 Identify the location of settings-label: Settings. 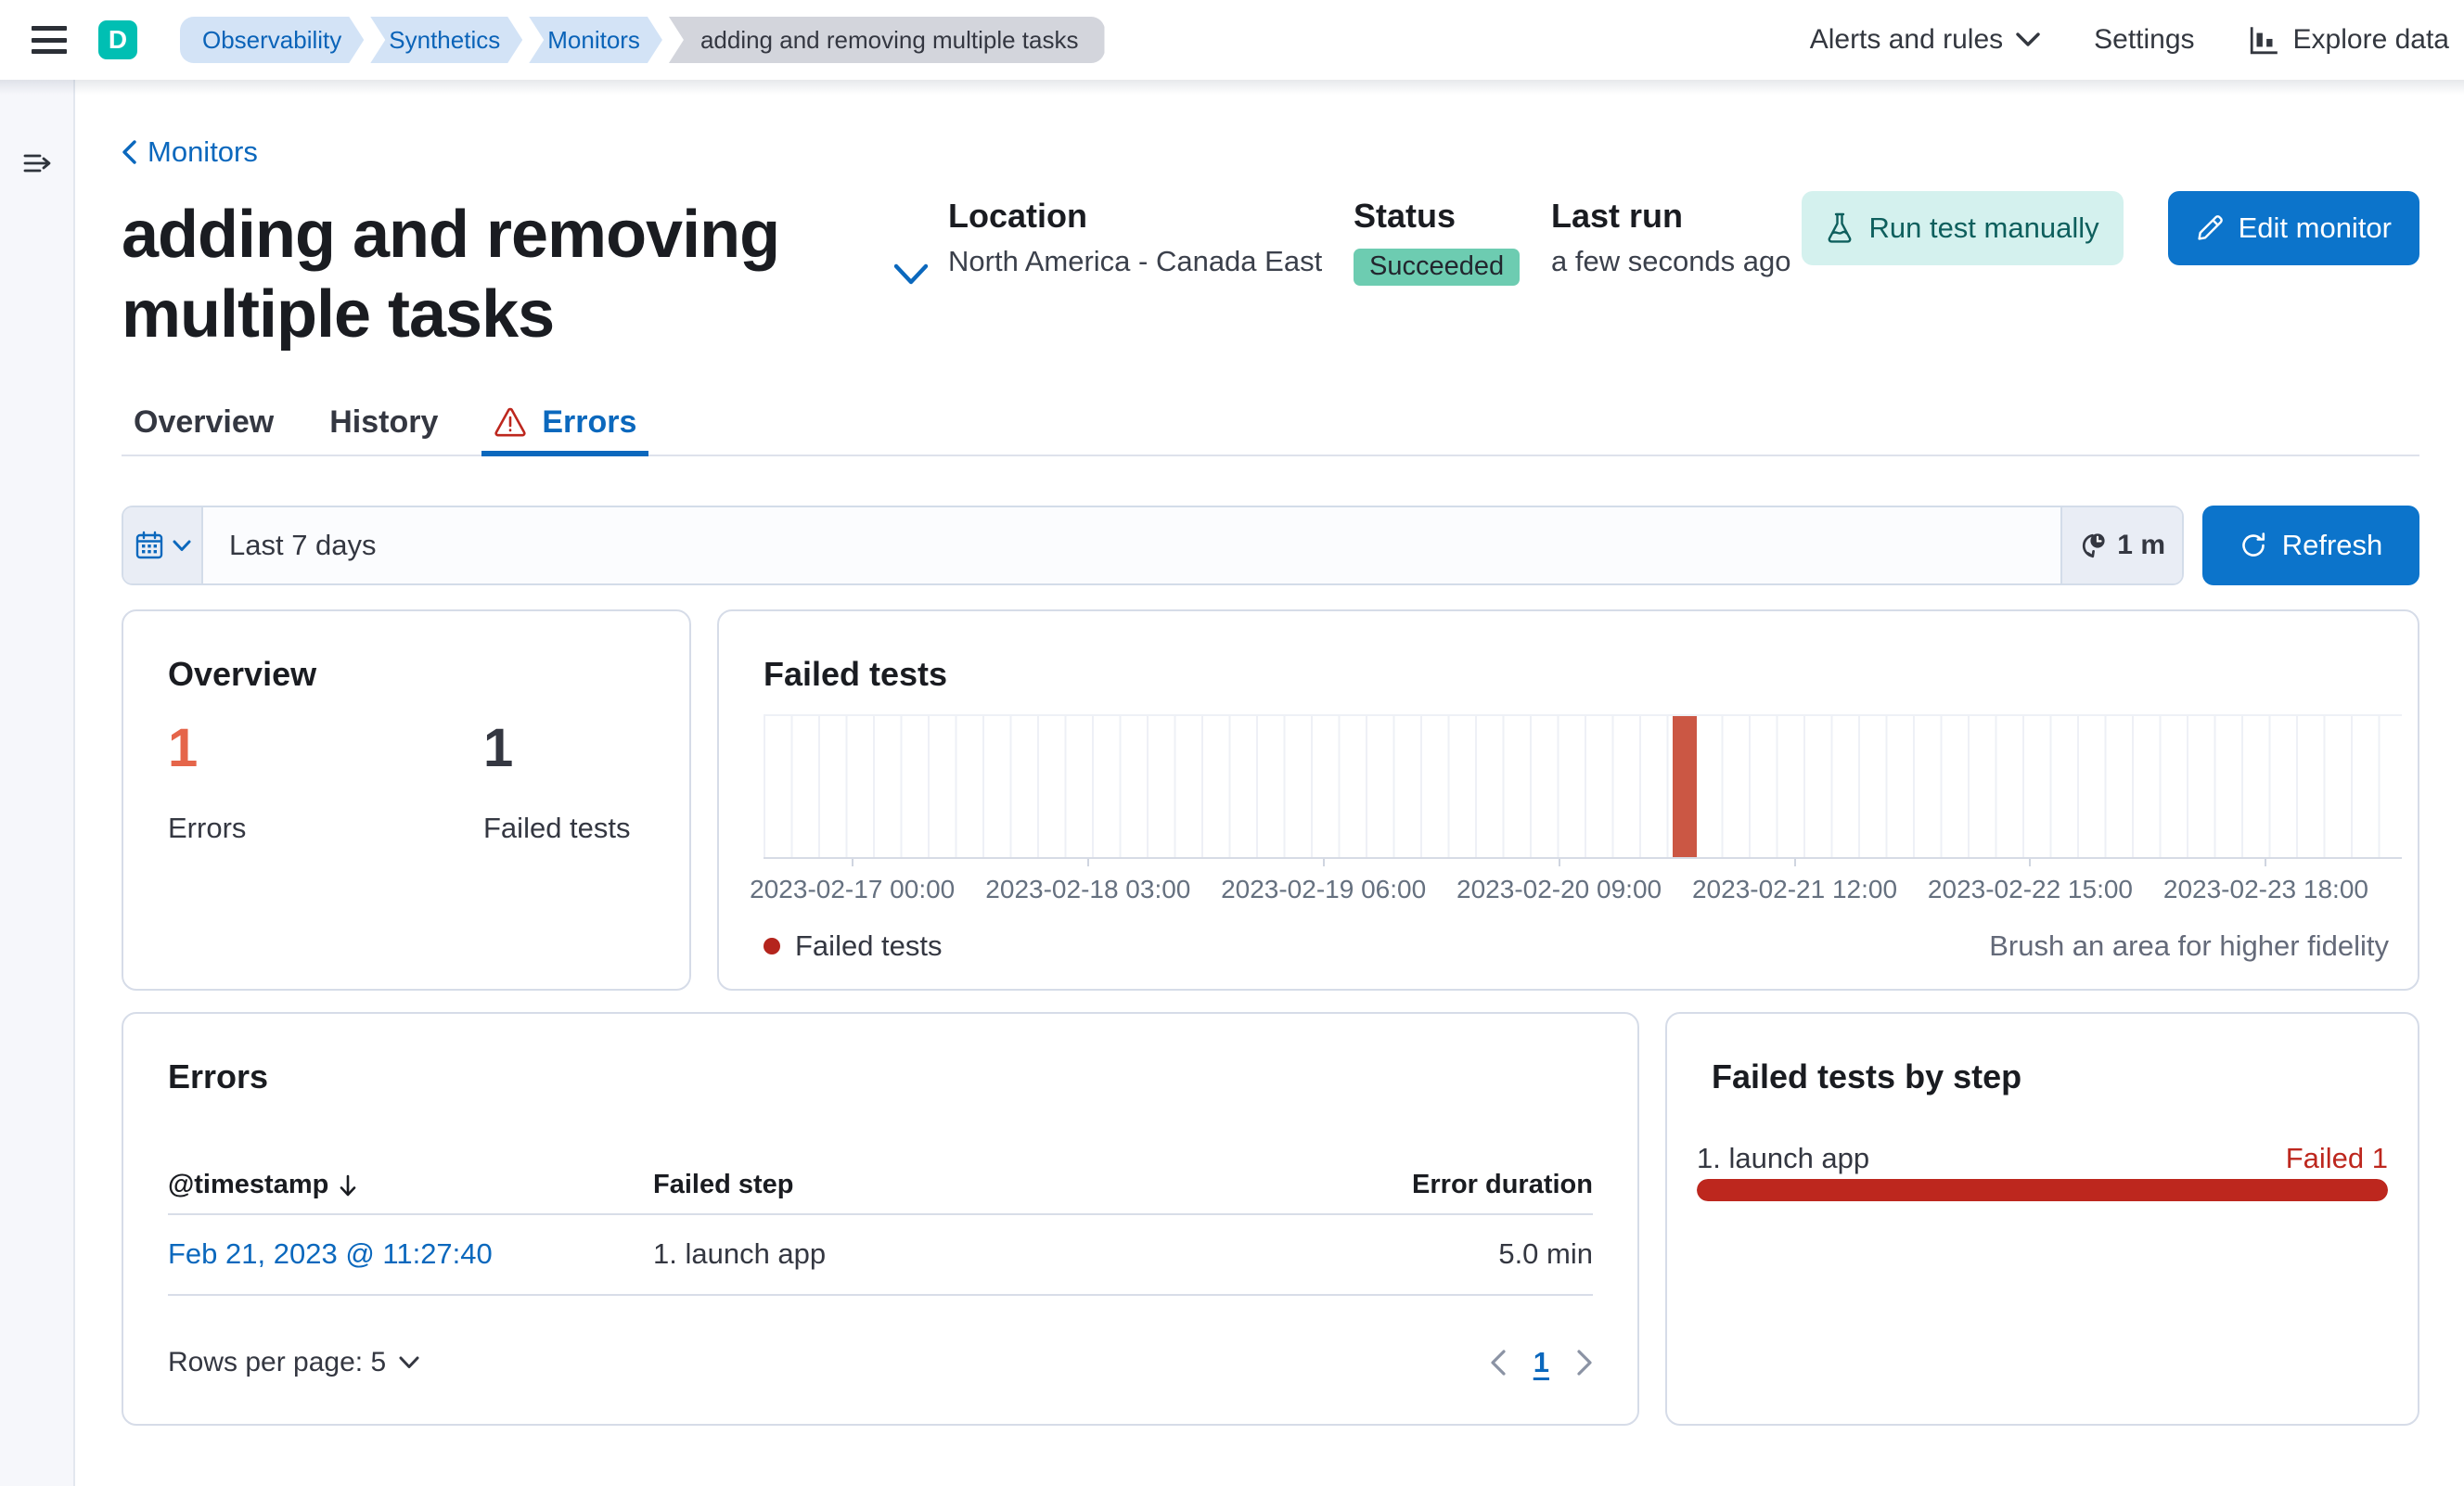
(2144, 39).